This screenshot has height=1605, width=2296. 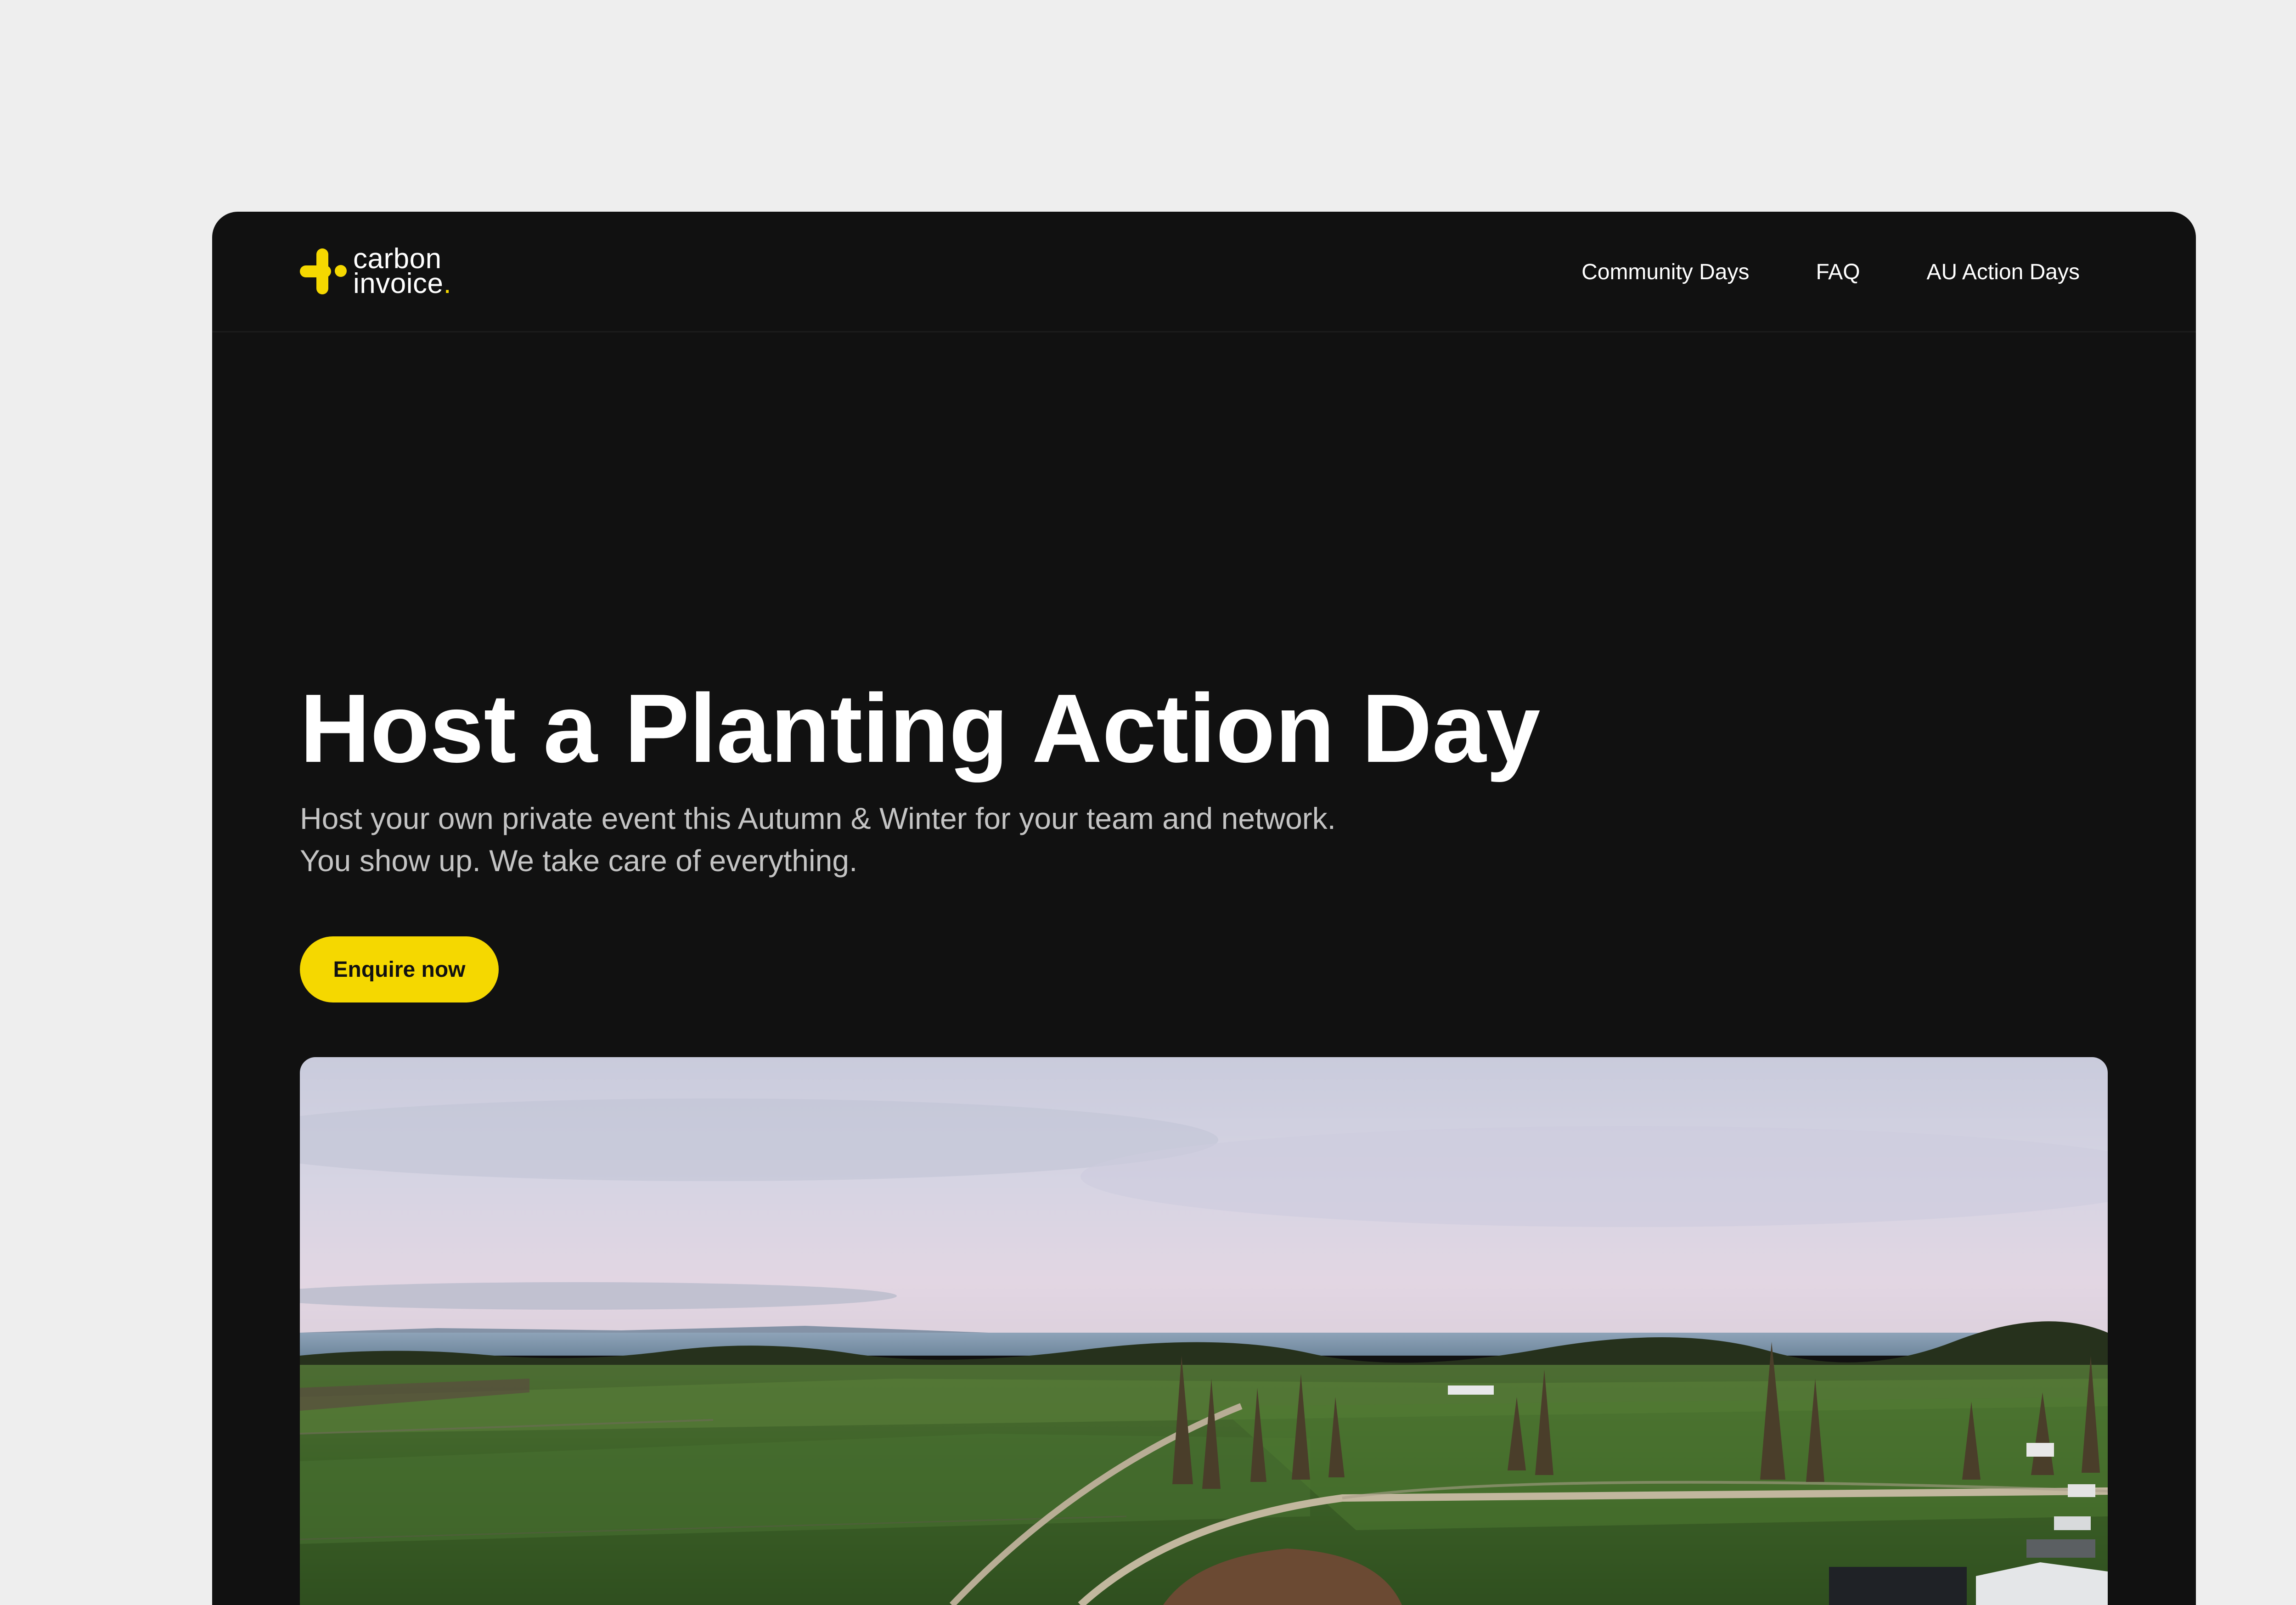 I want to click on hero-title: Host a Planting Action Day, so click(x=921, y=728).